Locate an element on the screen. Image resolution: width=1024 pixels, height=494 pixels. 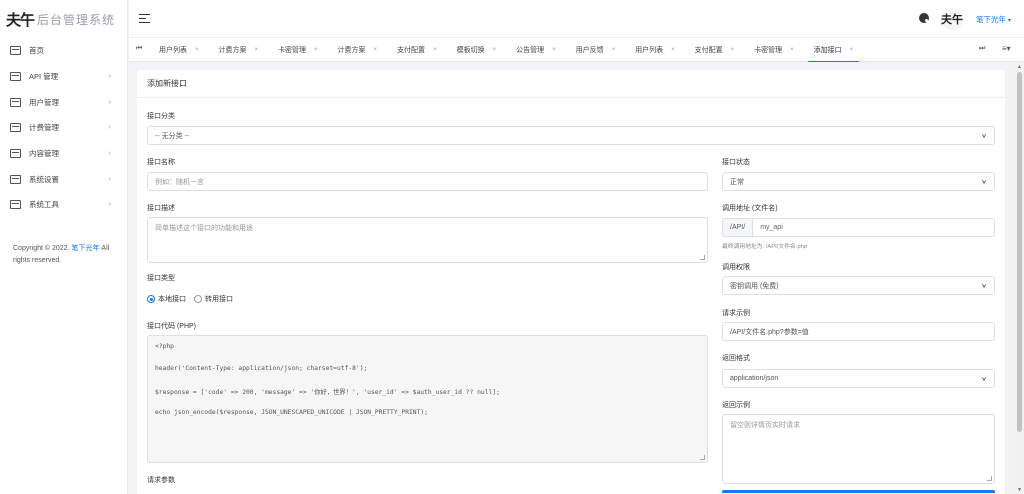
call-url-group: /API/ my_api is located at coordinates (858, 227).